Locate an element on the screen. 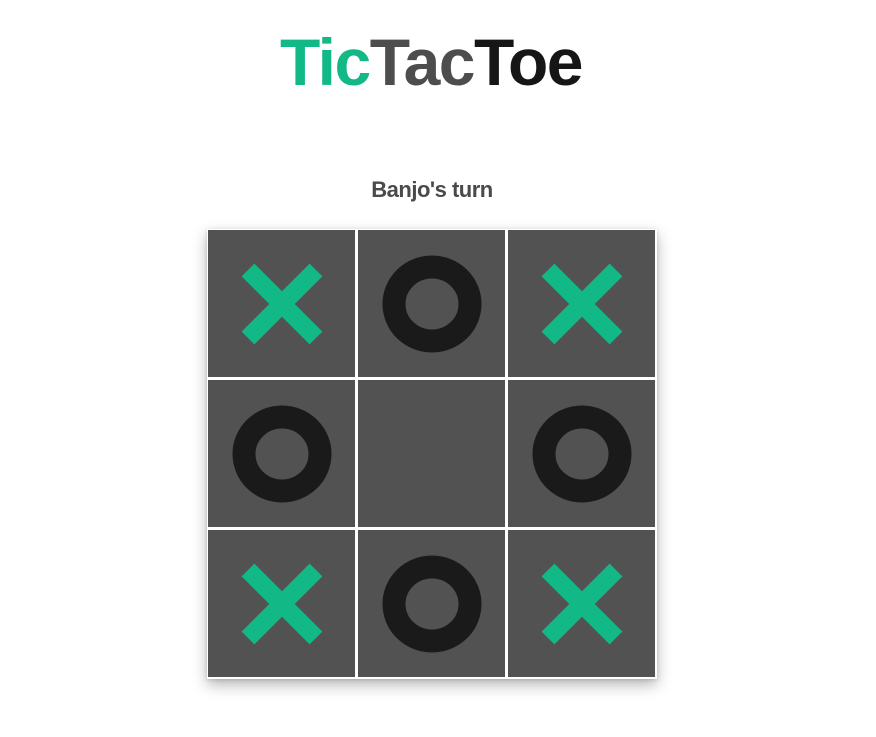 The height and width of the screenshot is (737, 876). board-cell-r3-c1 is located at coordinates (281, 603).